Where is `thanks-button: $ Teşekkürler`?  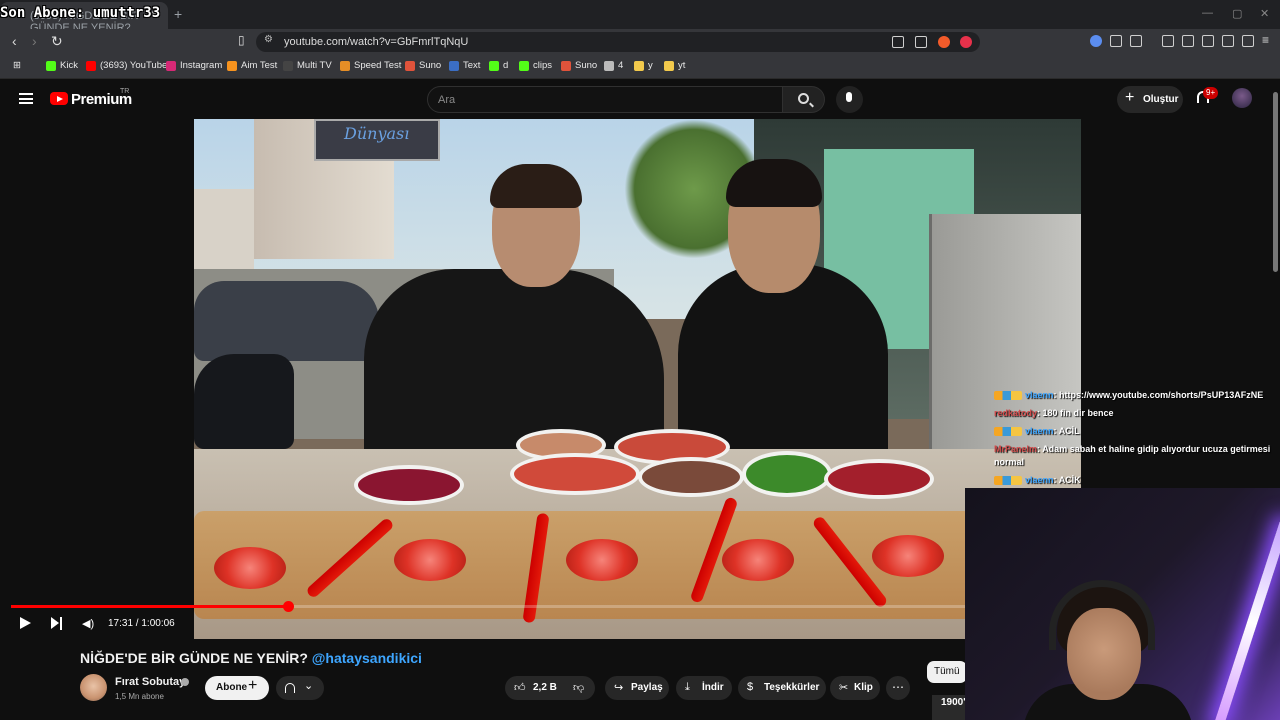
thanks-button: $ Teşekkürler is located at coordinates (782, 688).